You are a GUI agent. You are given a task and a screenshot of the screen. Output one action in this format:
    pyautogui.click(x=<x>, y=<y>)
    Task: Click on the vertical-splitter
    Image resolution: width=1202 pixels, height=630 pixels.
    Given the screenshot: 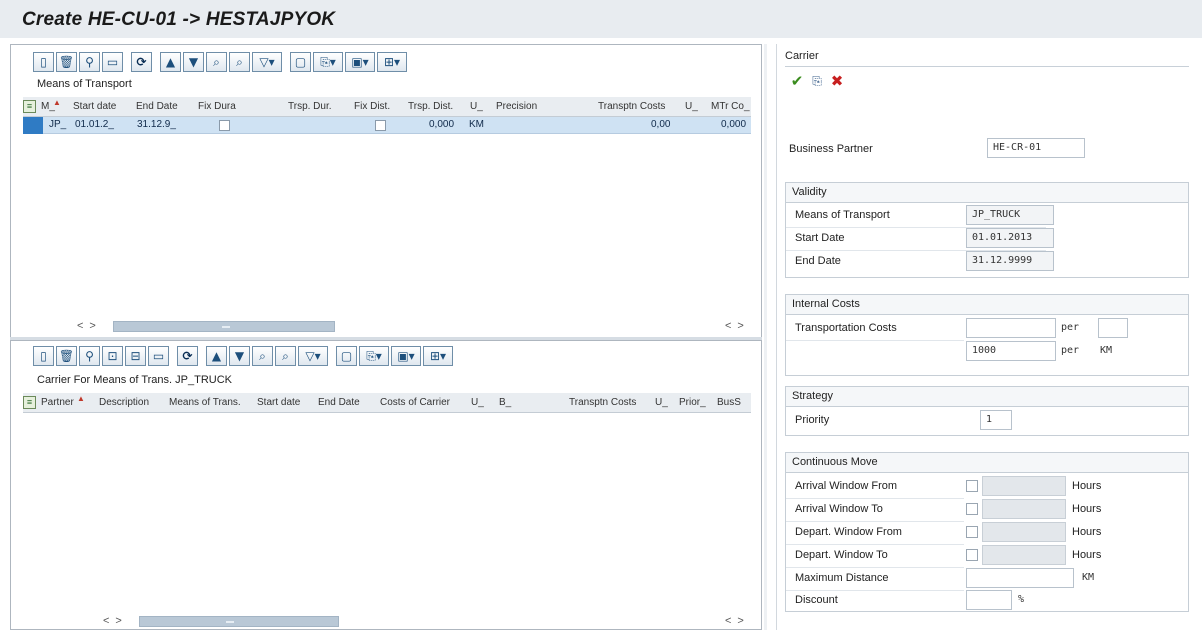 What is the action you would take?
    pyautogui.click(x=765, y=337)
    